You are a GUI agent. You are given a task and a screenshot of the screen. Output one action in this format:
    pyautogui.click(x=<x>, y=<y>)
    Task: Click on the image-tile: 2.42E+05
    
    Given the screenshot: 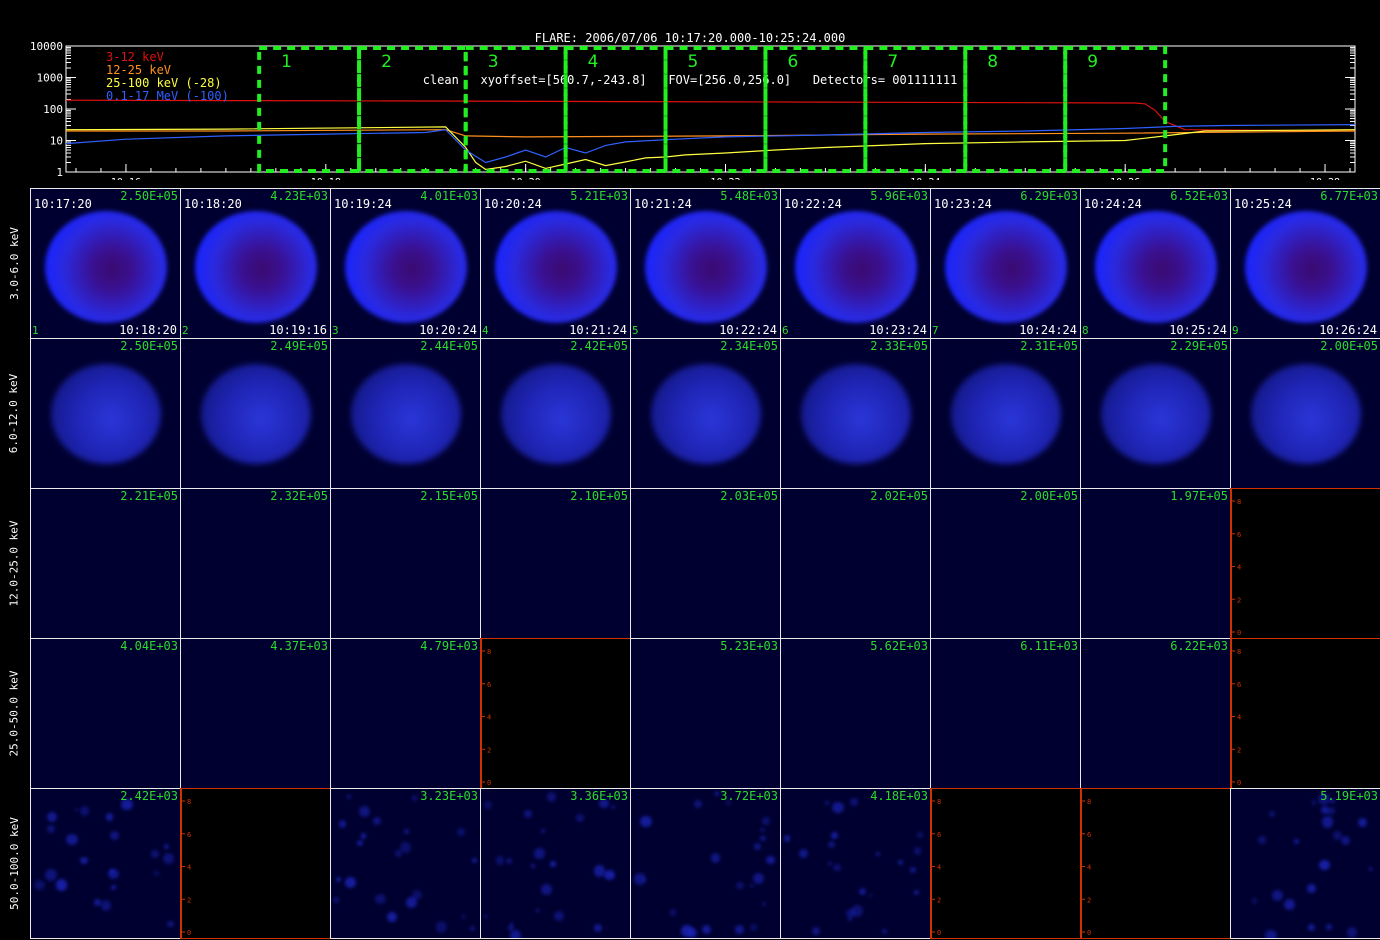 What is the action you would take?
    pyautogui.click(x=555, y=413)
    